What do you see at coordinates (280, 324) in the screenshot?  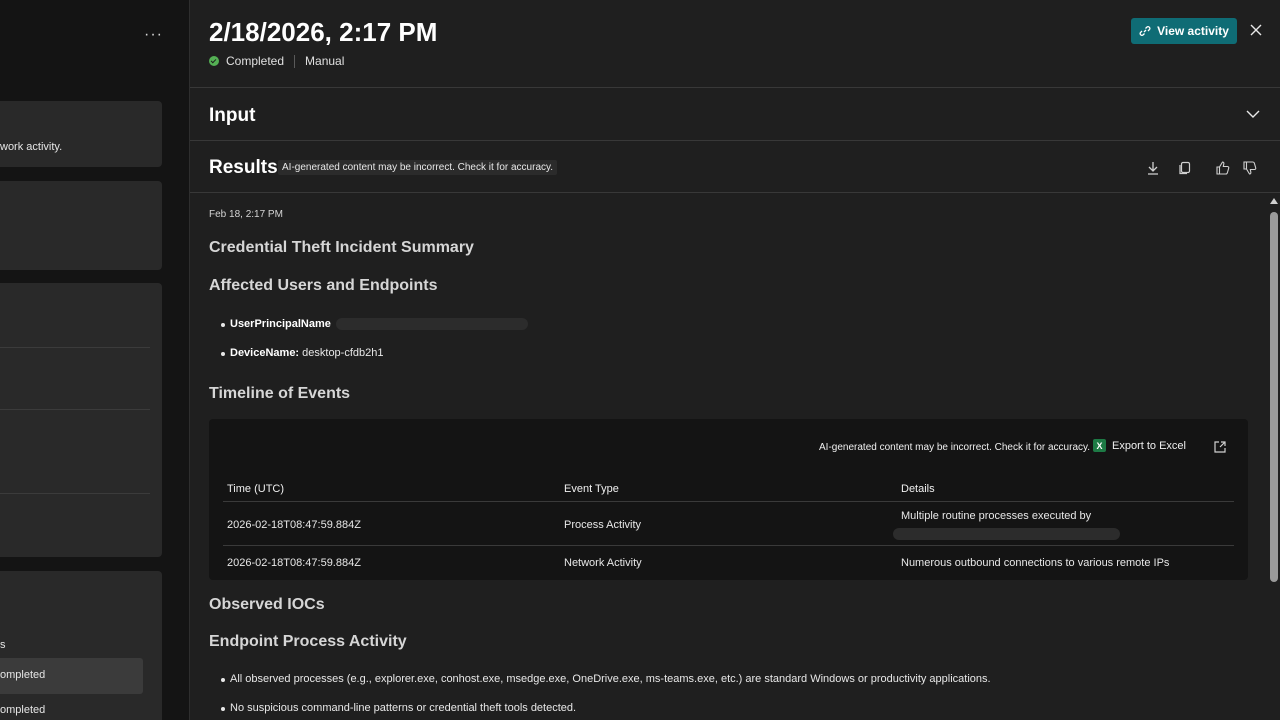 I see `field-key: UserPrincipalName` at bounding box center [280, 324].